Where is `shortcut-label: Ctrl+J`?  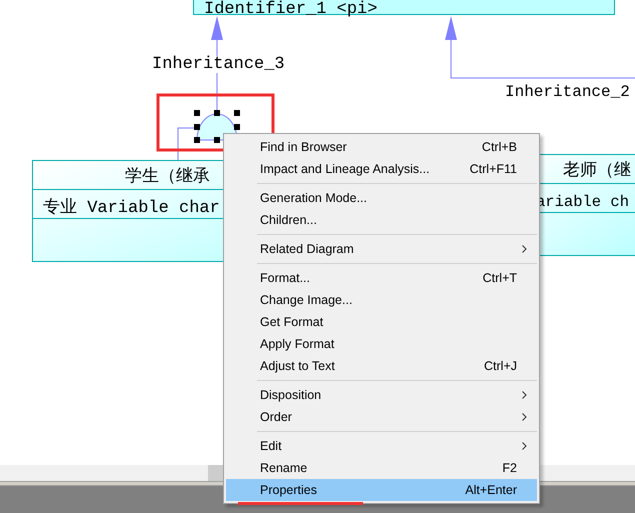 shortcut-label: Ctrl+J is located at coordinates (500, 366).